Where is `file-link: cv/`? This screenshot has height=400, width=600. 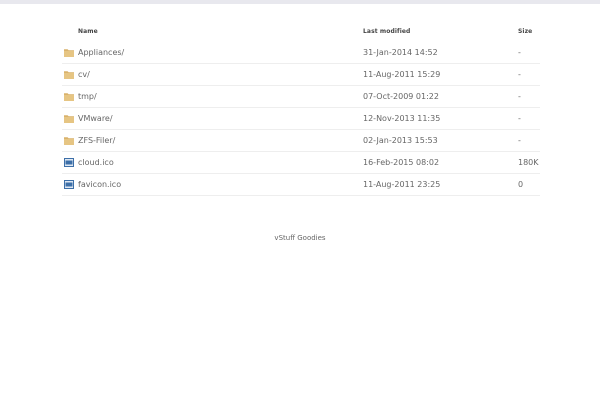 file-link: cv/ is located at coordinates (84, 74).